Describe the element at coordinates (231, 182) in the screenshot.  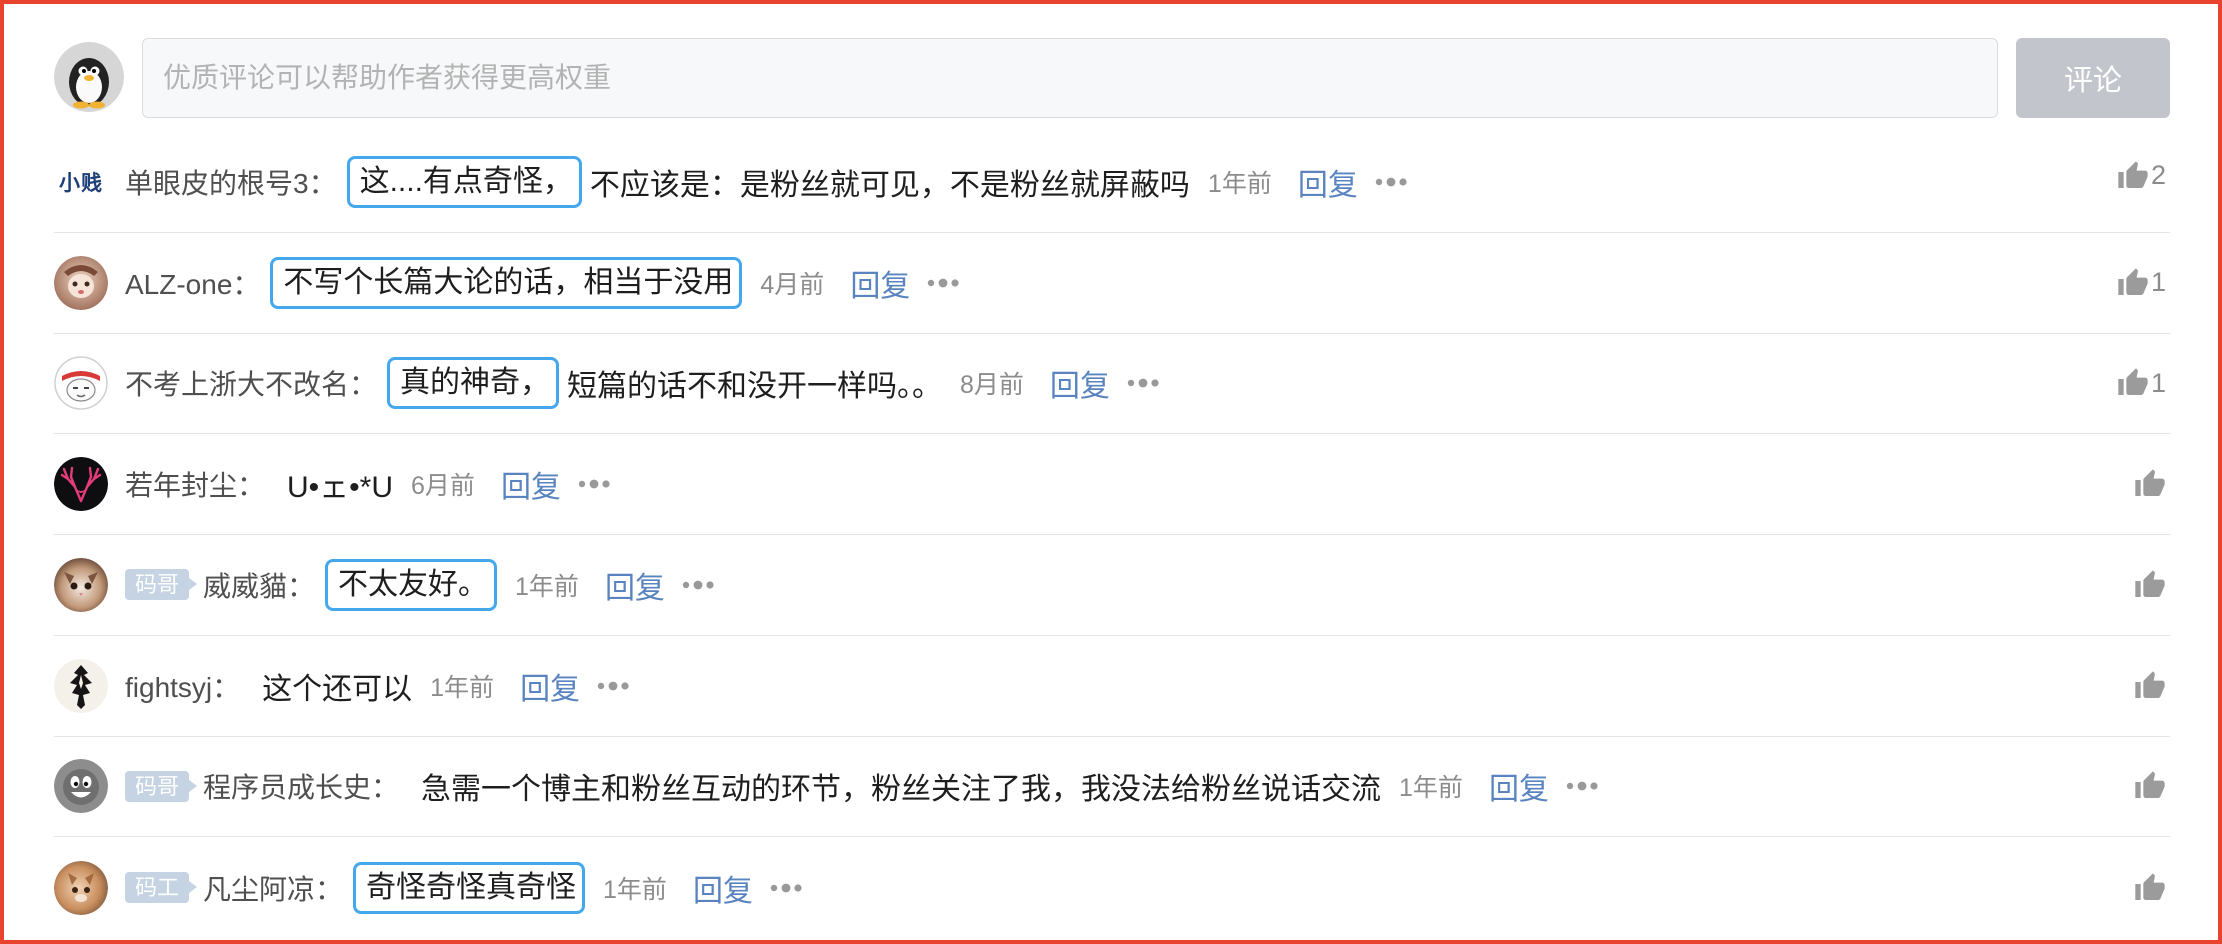
I see `comment-author: 单眼皮的根号3：` at that location.